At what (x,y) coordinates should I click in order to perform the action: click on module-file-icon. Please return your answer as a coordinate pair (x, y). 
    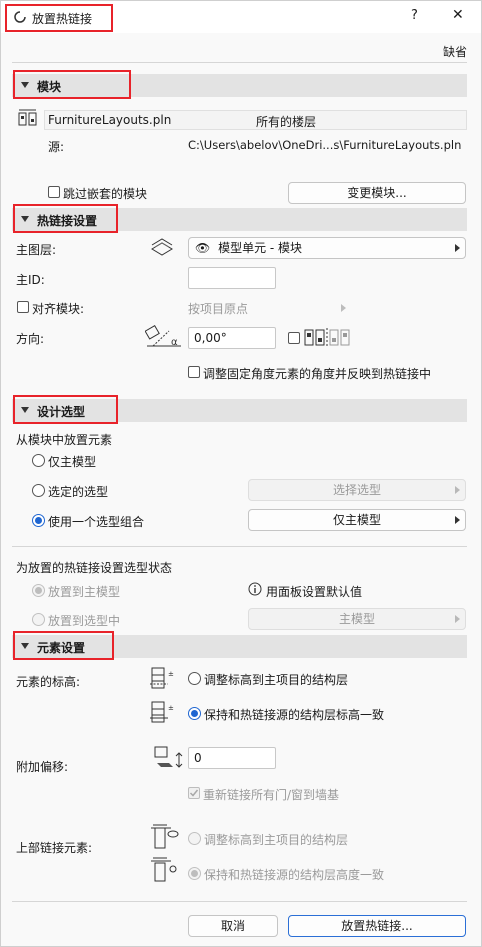
    Looking at the image, I should click on (28, 119).